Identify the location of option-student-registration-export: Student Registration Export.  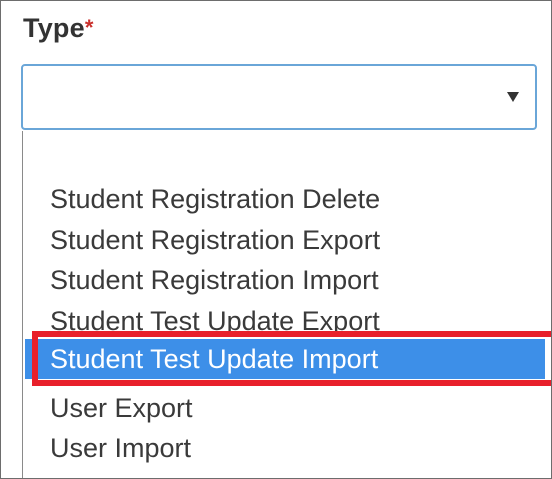
(215, 240).